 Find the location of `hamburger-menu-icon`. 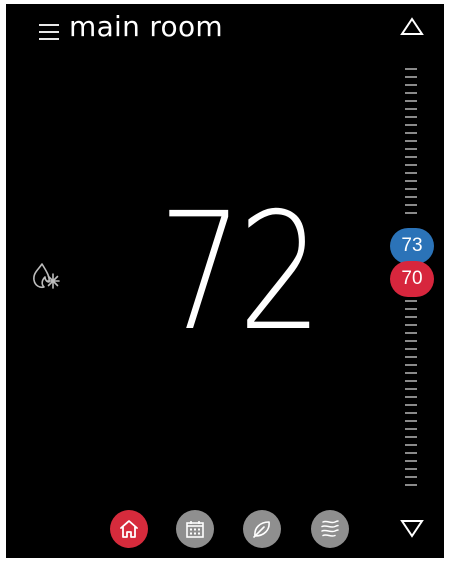

hamburger-menu-icon is located at coordinates (49, 32).